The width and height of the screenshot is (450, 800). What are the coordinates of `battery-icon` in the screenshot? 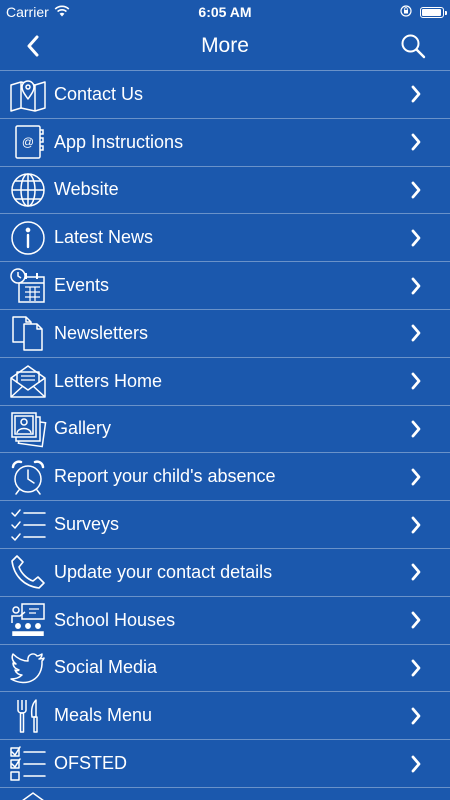 It's located at (433, 12).